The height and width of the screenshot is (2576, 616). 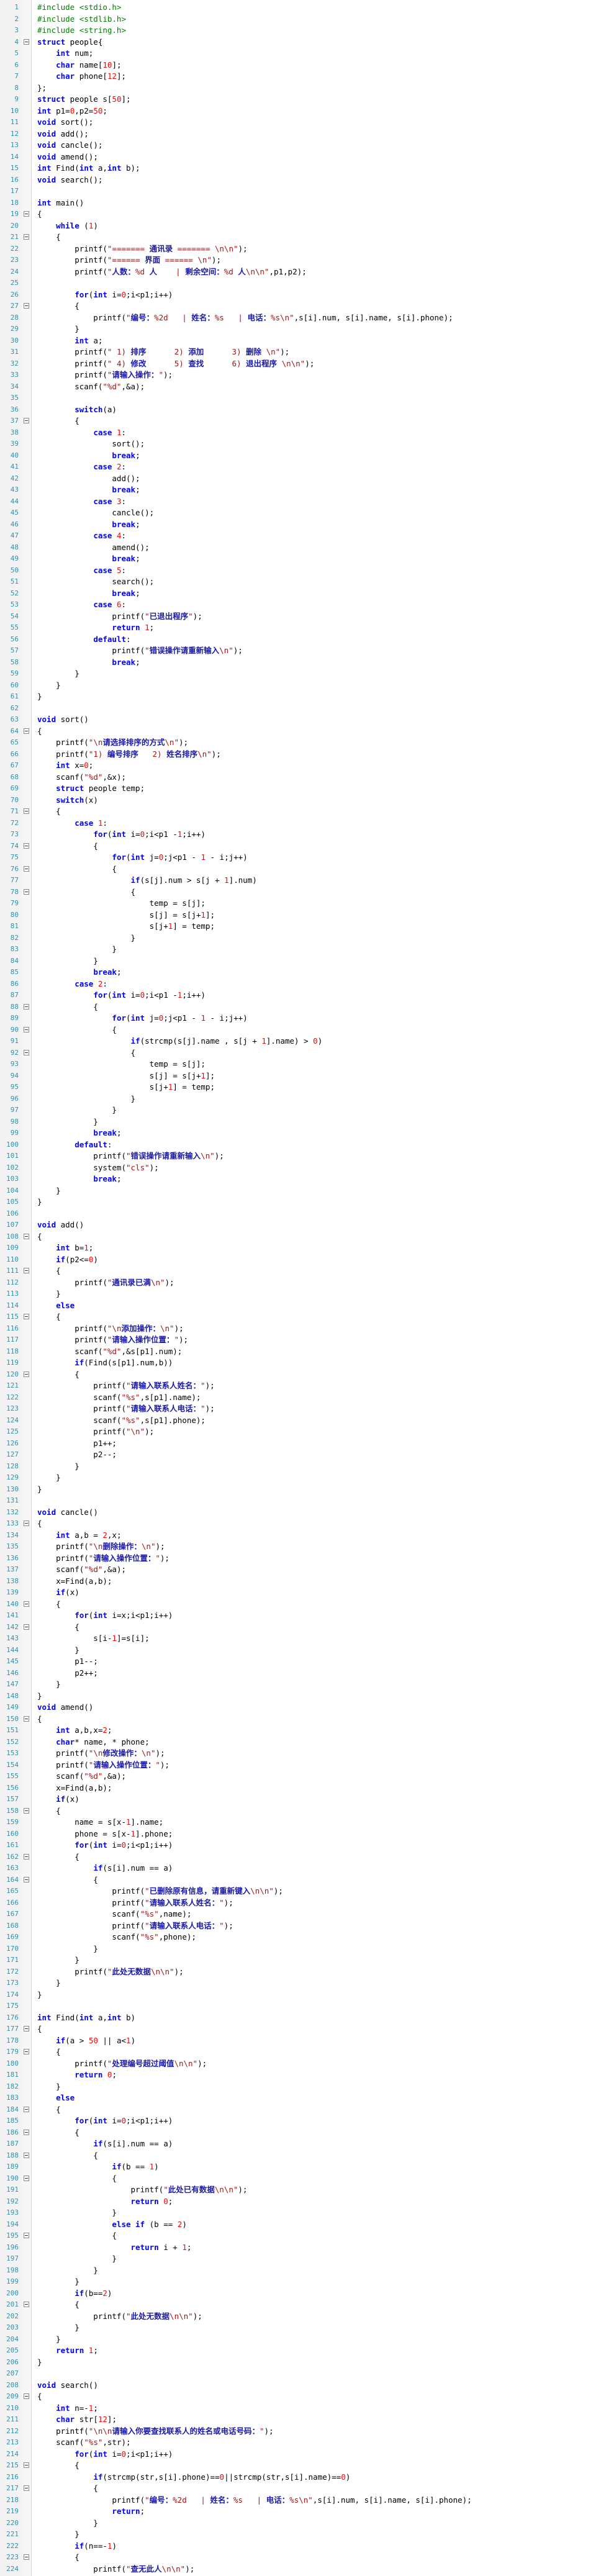 I want to click on code-line: 167 scanf("%s",name);, so click(x=308, y=1914).